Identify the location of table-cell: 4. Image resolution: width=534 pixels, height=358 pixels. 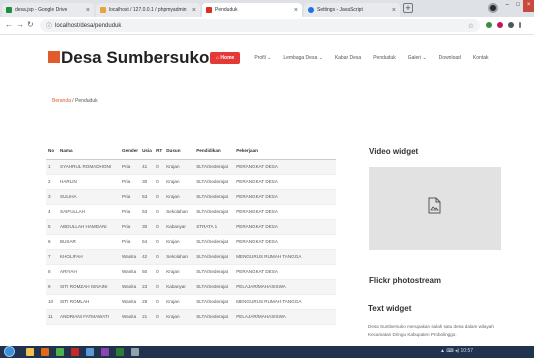
(52, 212).